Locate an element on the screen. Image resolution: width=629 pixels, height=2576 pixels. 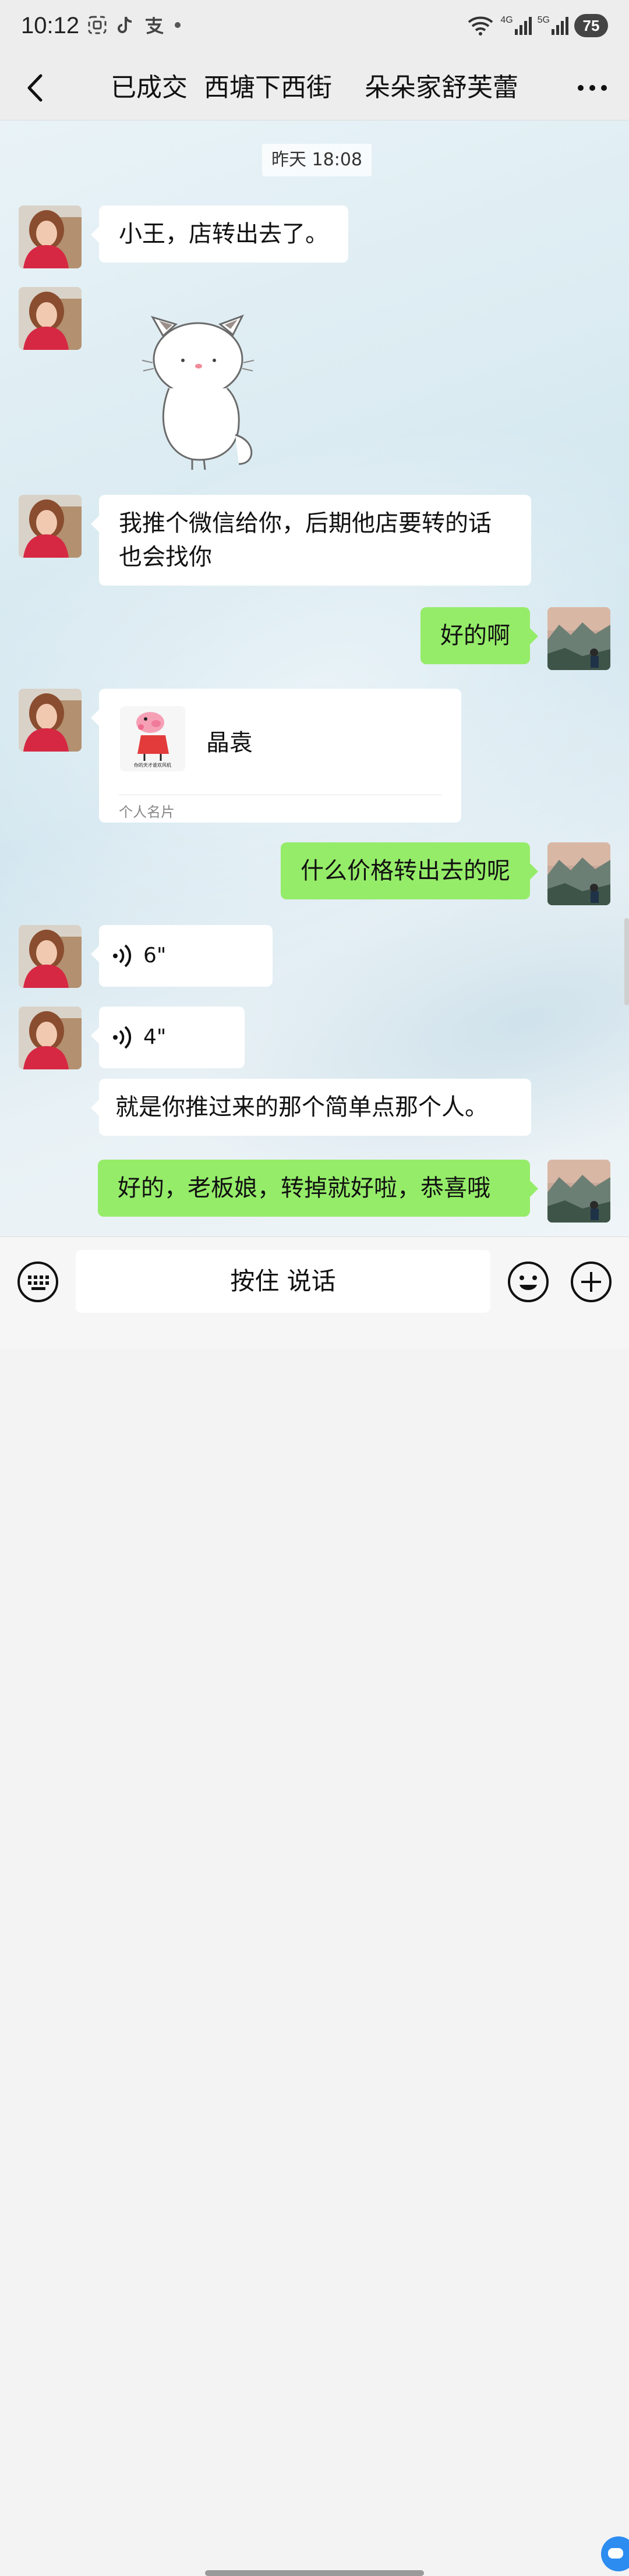
signal-5g-label: 5G is located at coordinates (543, 20).